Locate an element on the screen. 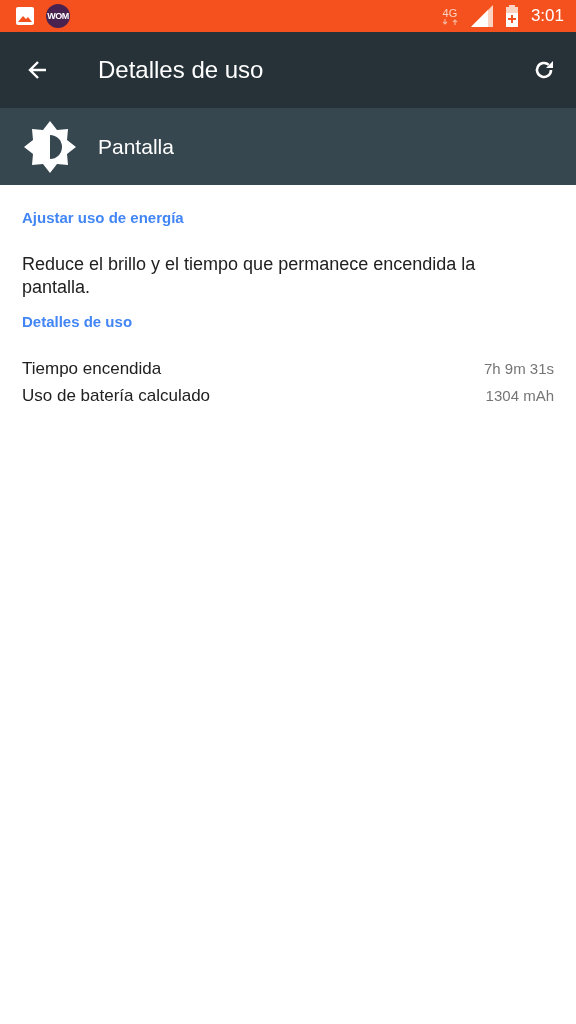 The width and height of the screenshot is (576, 1024). usage-label: Uso de batería calculado is located at coordinates (116, 396).